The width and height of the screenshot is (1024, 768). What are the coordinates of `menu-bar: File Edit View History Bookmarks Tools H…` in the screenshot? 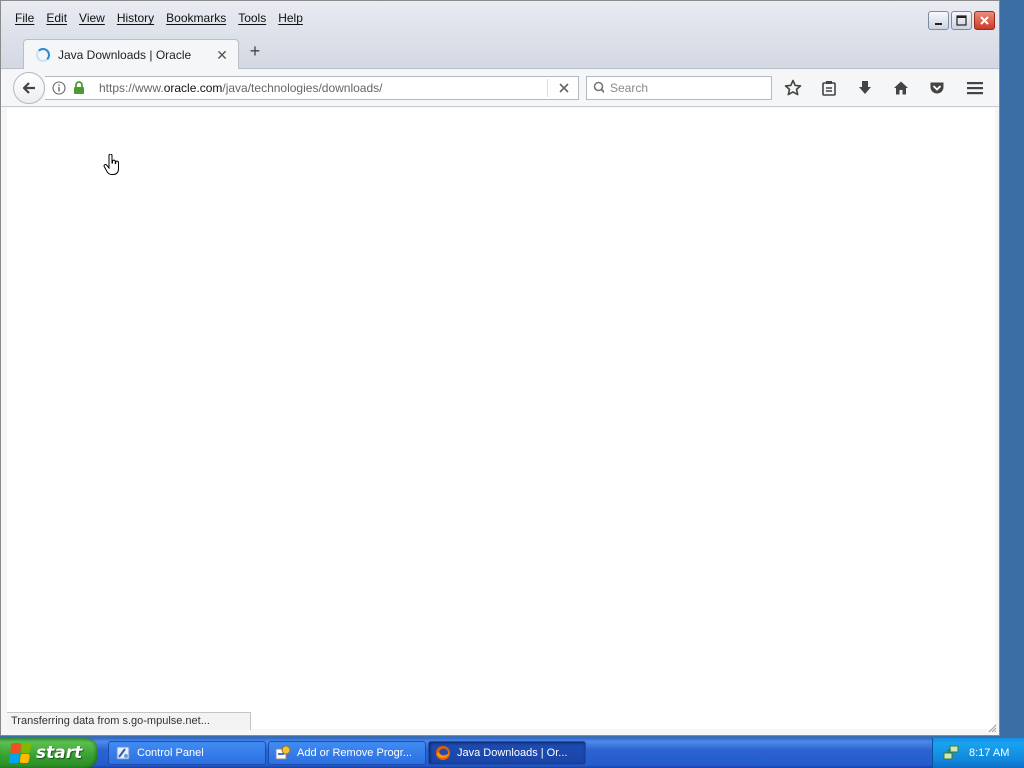 It's located at (159, 18).